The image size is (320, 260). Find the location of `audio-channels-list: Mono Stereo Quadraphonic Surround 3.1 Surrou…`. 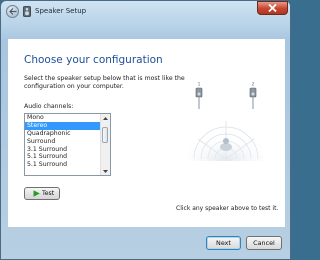

audio-channels-list: Mono Stereo Quadraphonic Surround 3.1 Surrou… is located at coordinates (67, 144).